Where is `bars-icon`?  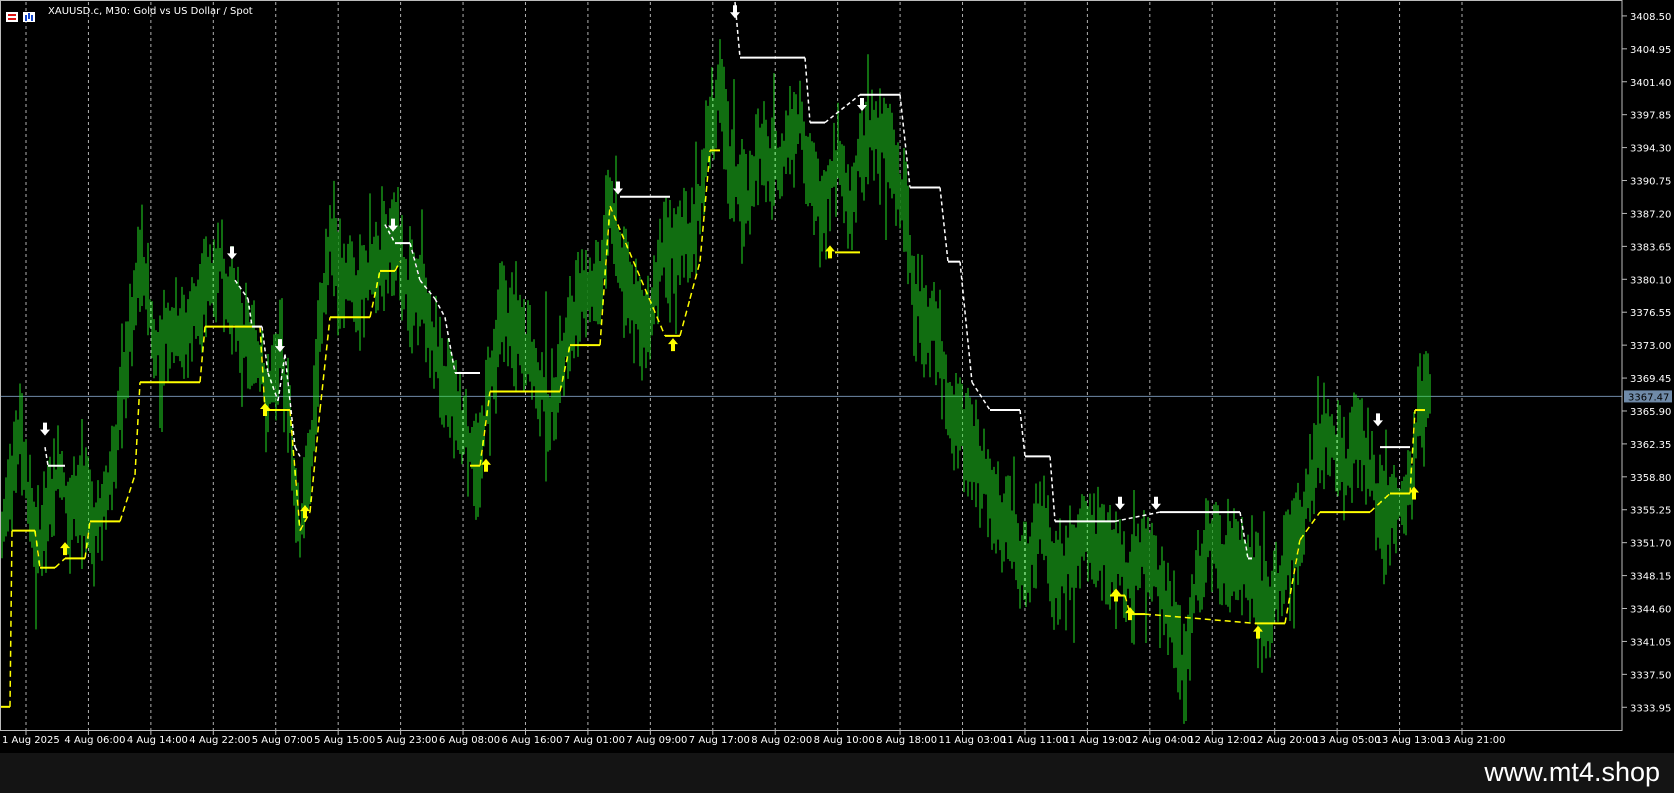
bars-icon is located at coordinates (29, 17).